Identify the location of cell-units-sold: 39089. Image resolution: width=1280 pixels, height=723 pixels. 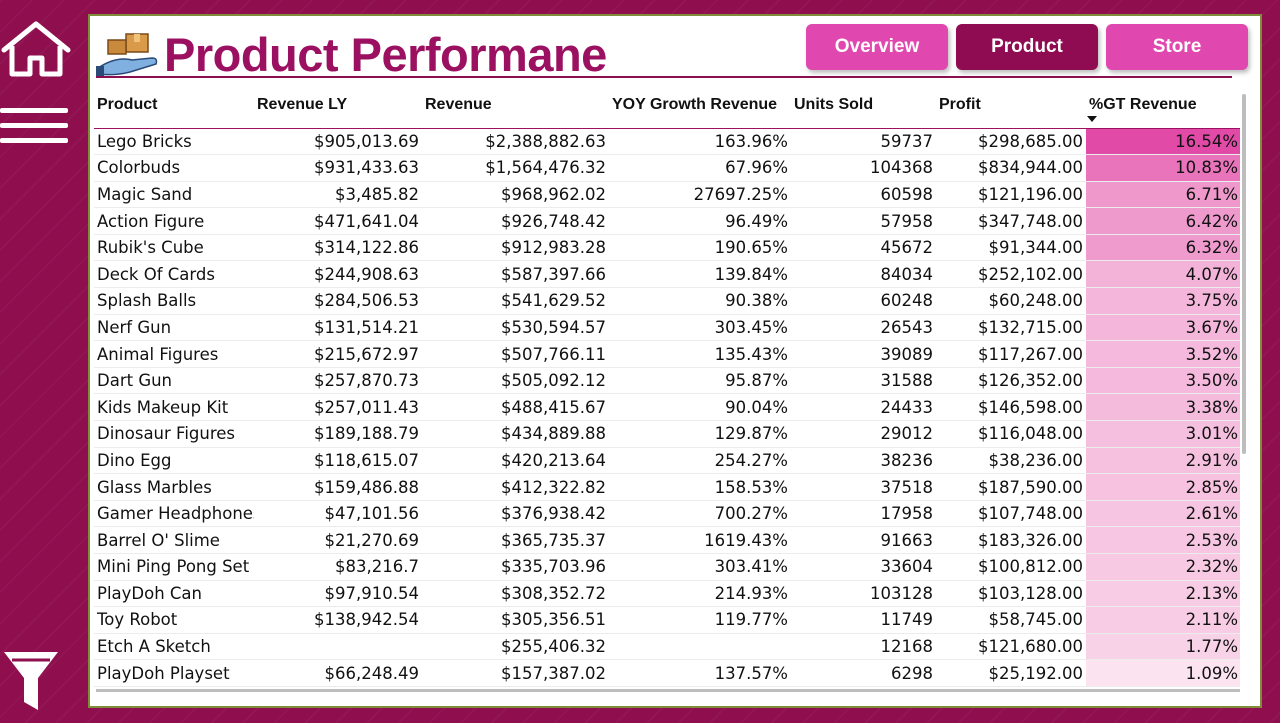
(863, 354).